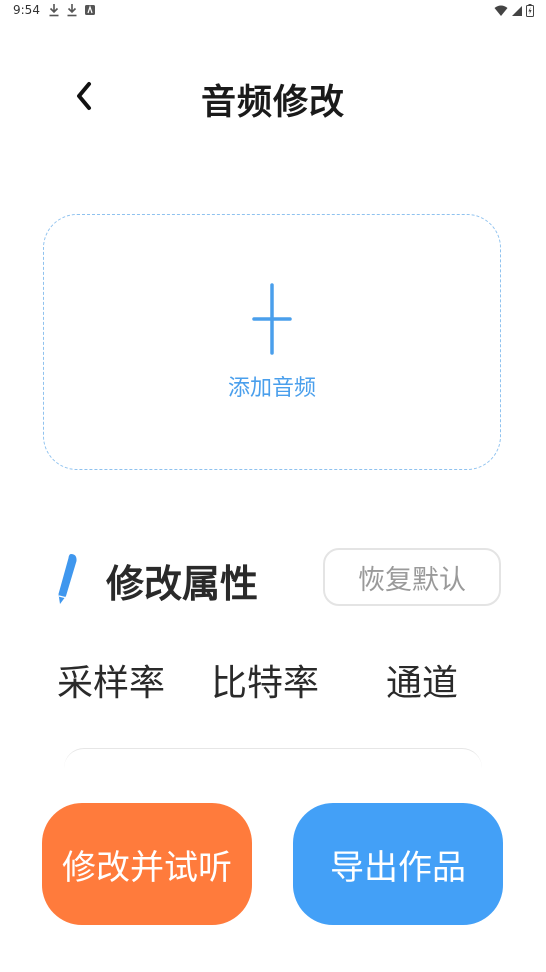 The image size is (546, 972). I want to click on status-bar: 9:54, so click(273, 12).